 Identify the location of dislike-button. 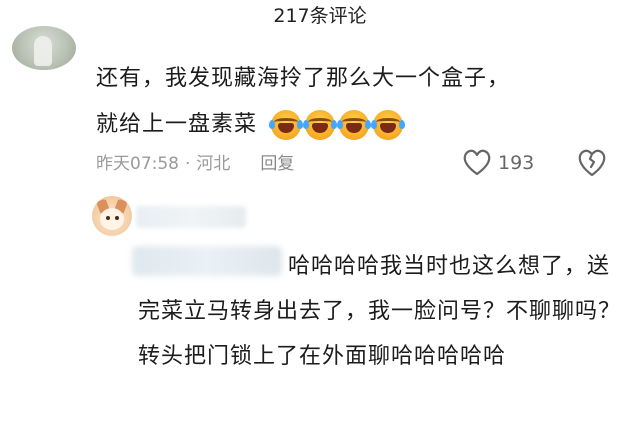
(592, 165).